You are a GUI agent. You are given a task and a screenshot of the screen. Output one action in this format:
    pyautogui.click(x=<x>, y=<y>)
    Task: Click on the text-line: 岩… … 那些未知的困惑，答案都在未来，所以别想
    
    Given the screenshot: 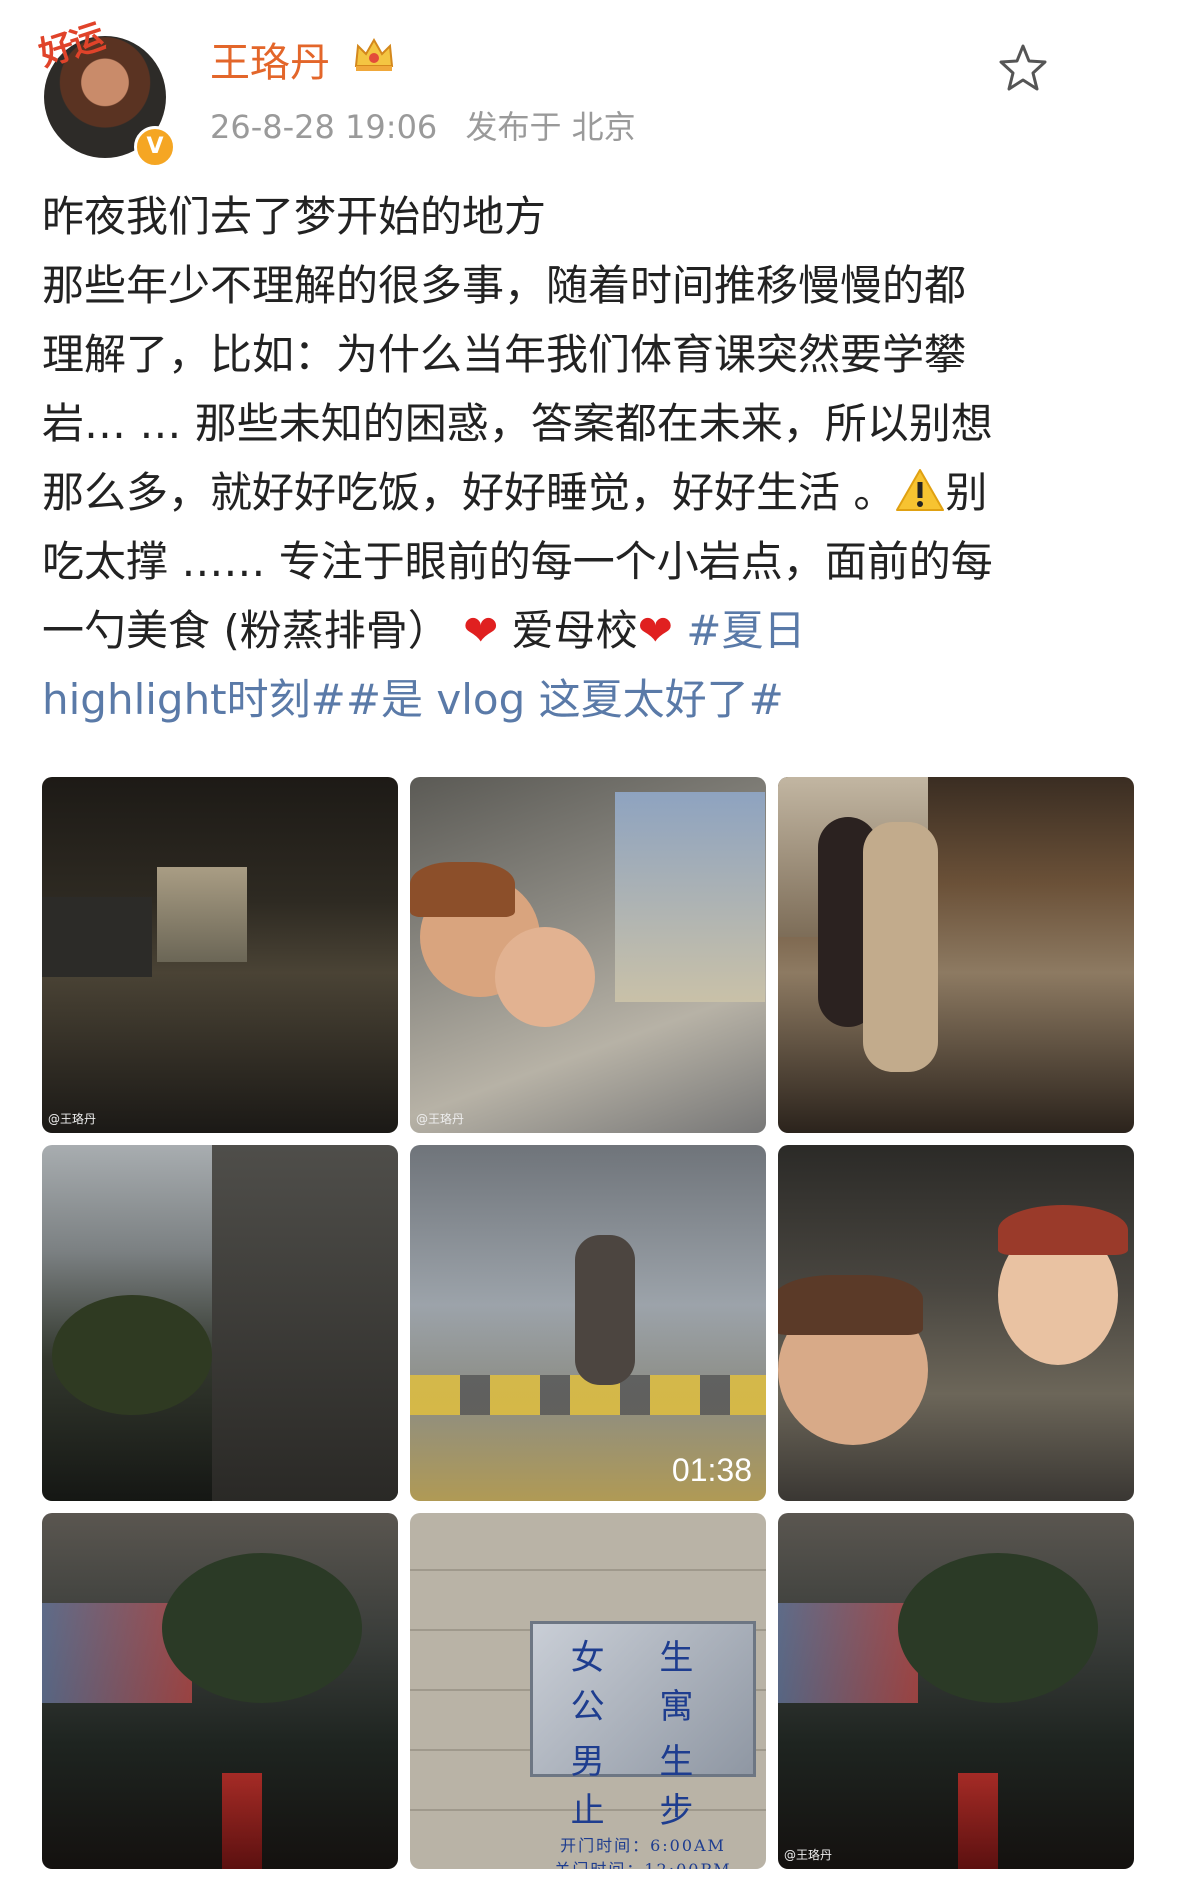 What is the action you would take?
    pyautogui.click(x=517, y=423)
    